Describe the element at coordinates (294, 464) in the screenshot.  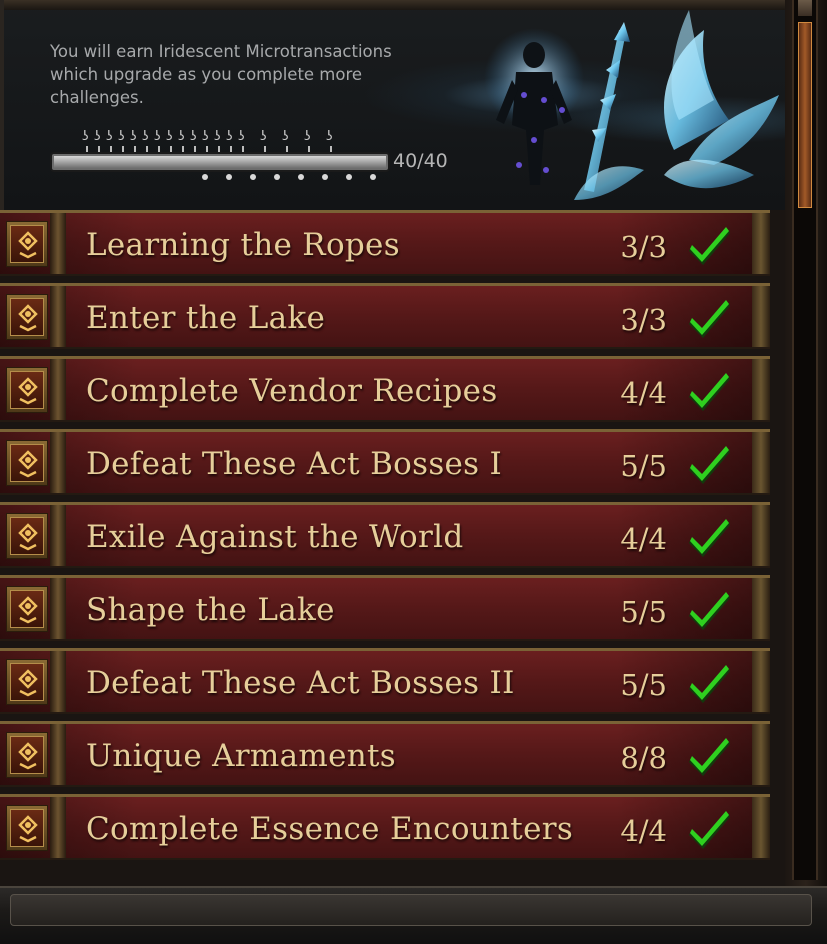
I see `challenge-title: Defeat These Act Bosses I` at that location.